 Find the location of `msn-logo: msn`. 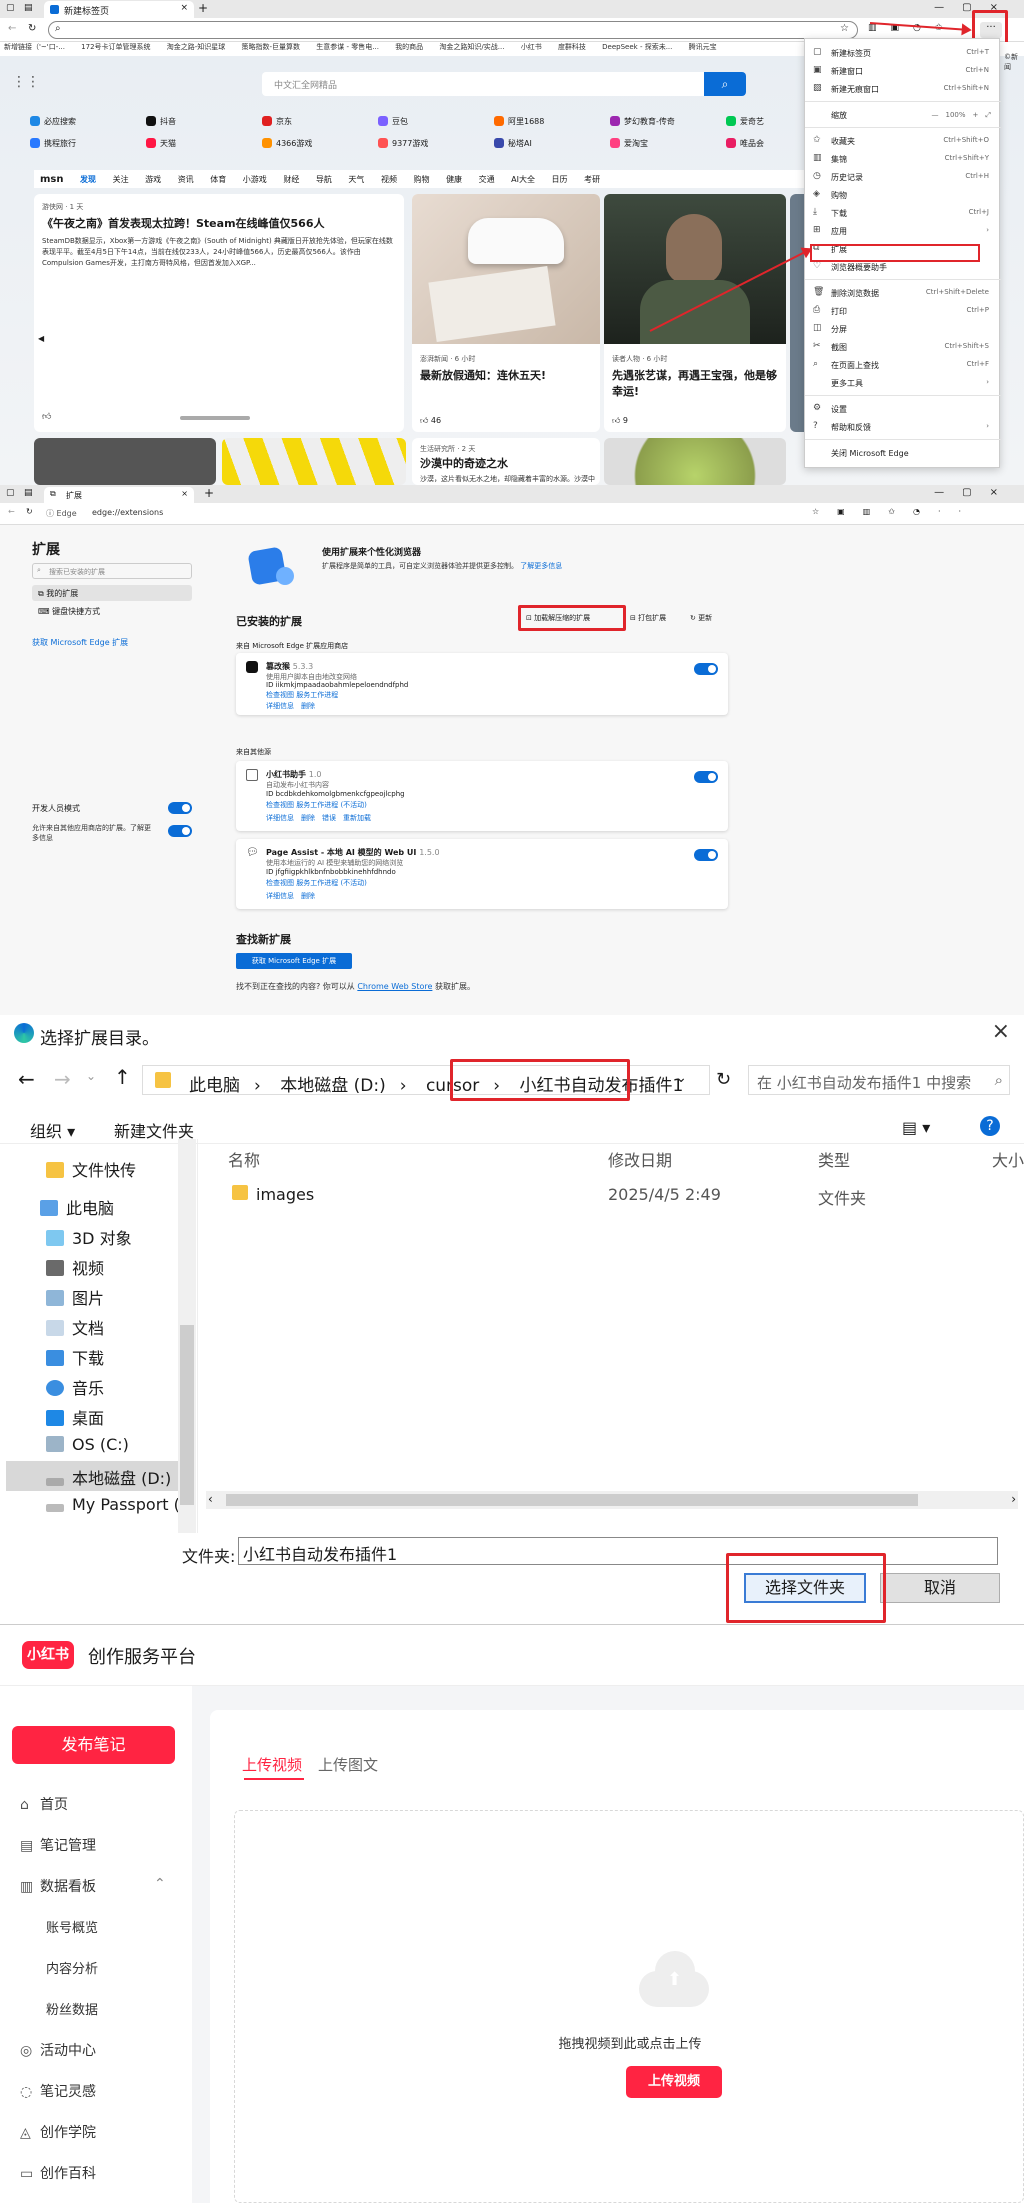

msn-logo: msn is located at coordinates (52, 179).